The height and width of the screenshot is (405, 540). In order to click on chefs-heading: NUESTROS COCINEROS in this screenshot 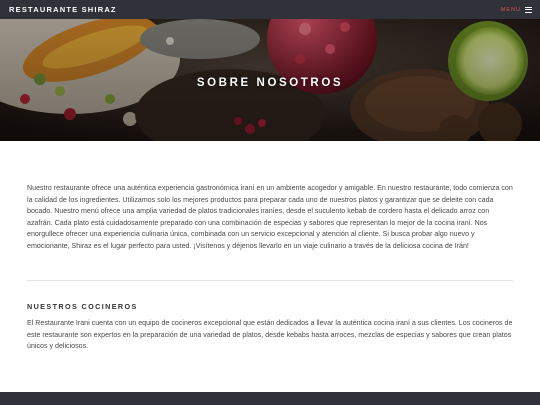, I will do `click(82, 306)`.